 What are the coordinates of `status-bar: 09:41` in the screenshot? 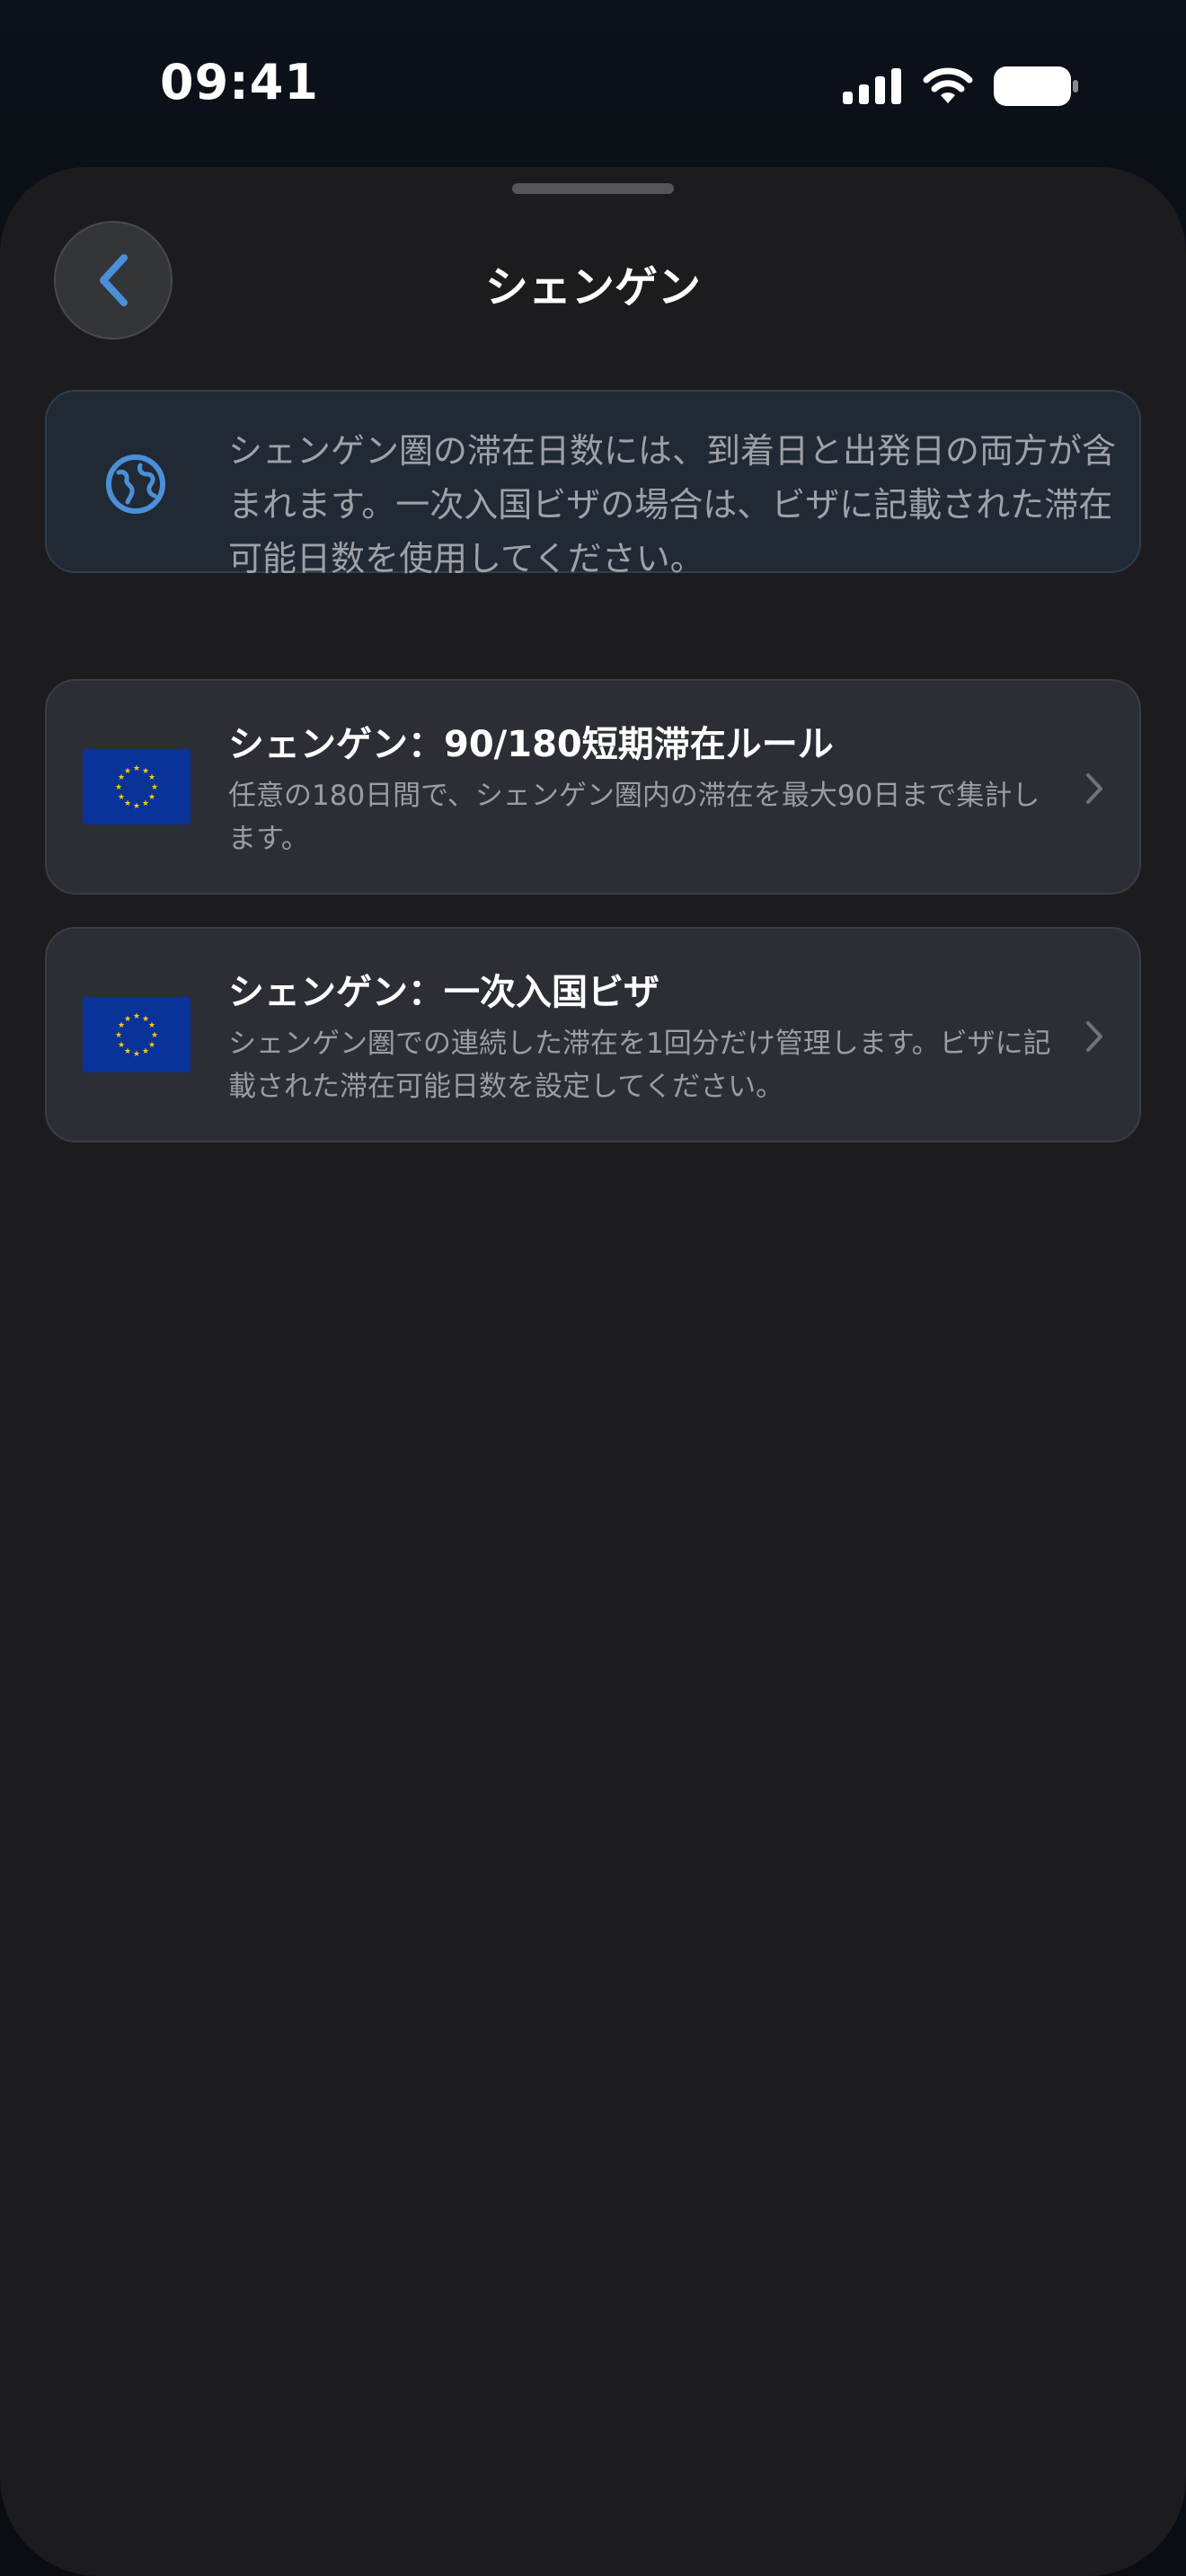 It's located at (593, 85).